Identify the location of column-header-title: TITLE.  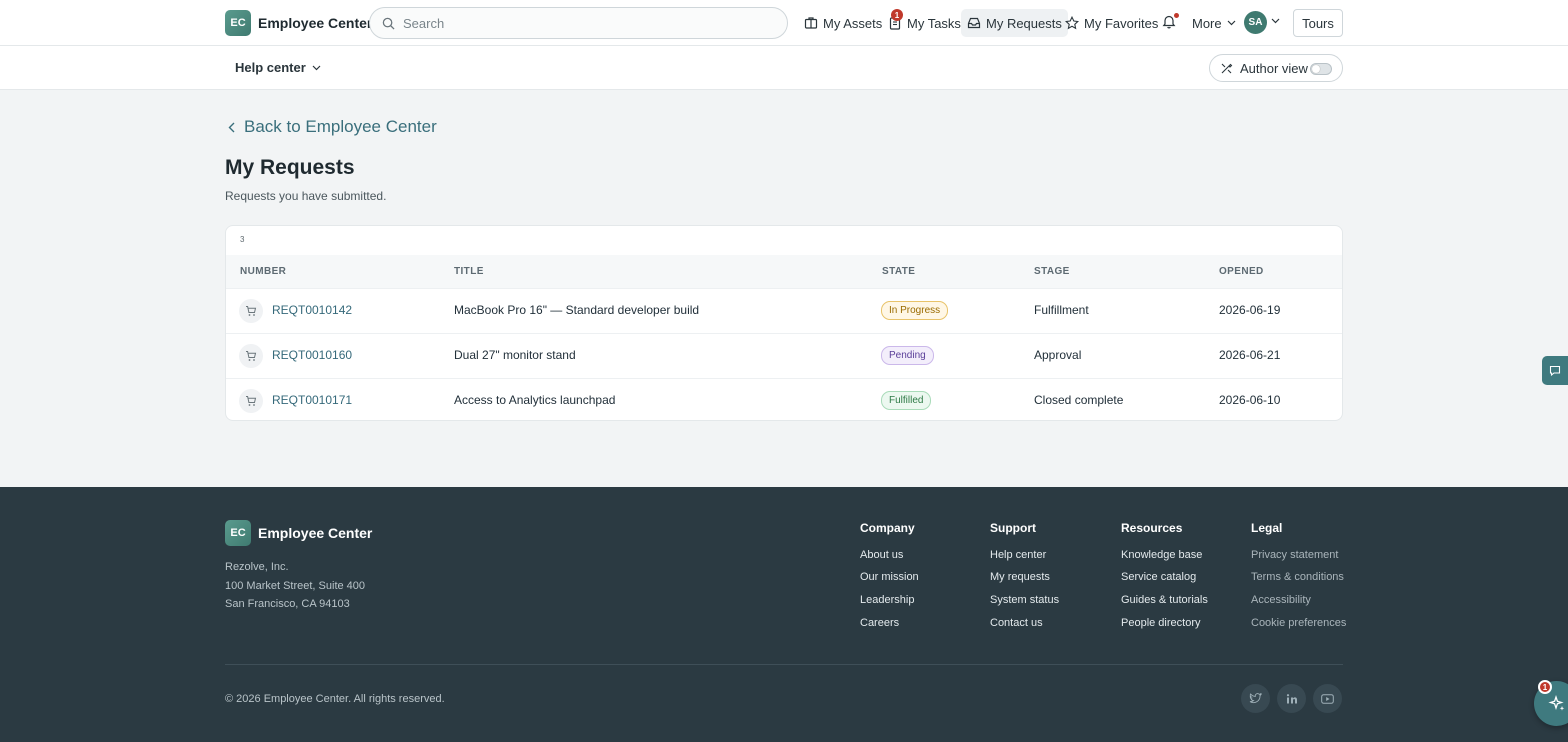
(469, 271).